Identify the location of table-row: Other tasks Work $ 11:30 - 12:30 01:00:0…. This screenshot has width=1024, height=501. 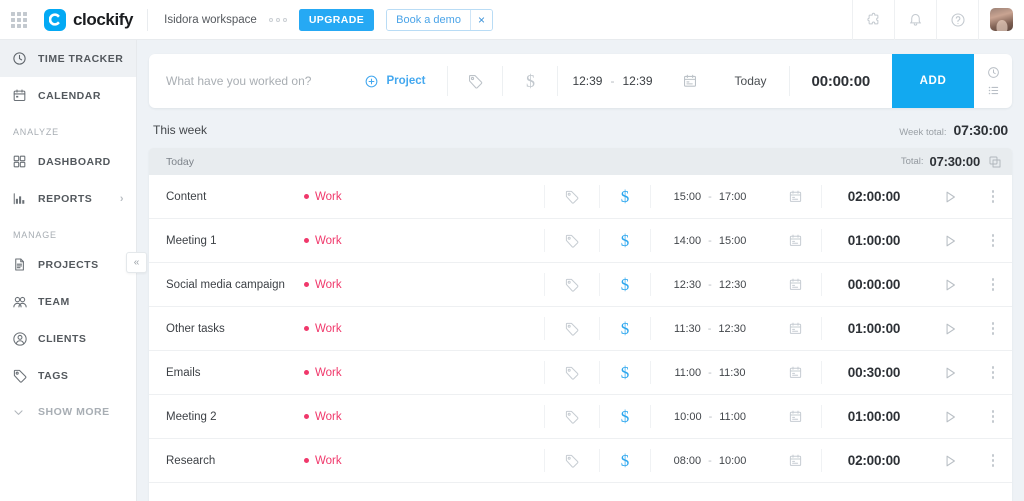
(580, 329).